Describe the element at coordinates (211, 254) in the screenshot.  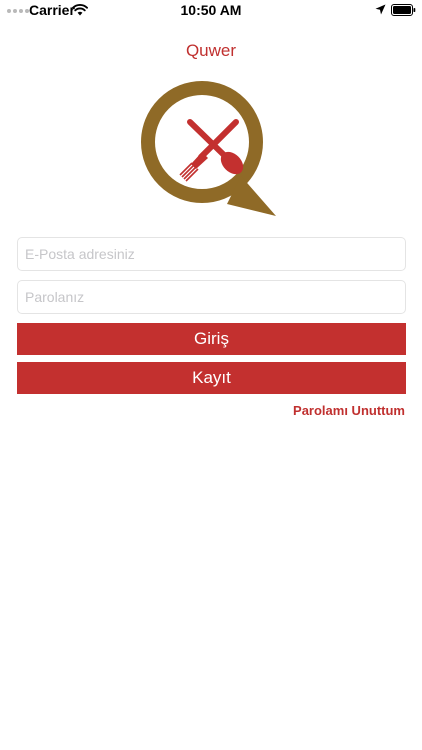
I see `email-field` at that location.